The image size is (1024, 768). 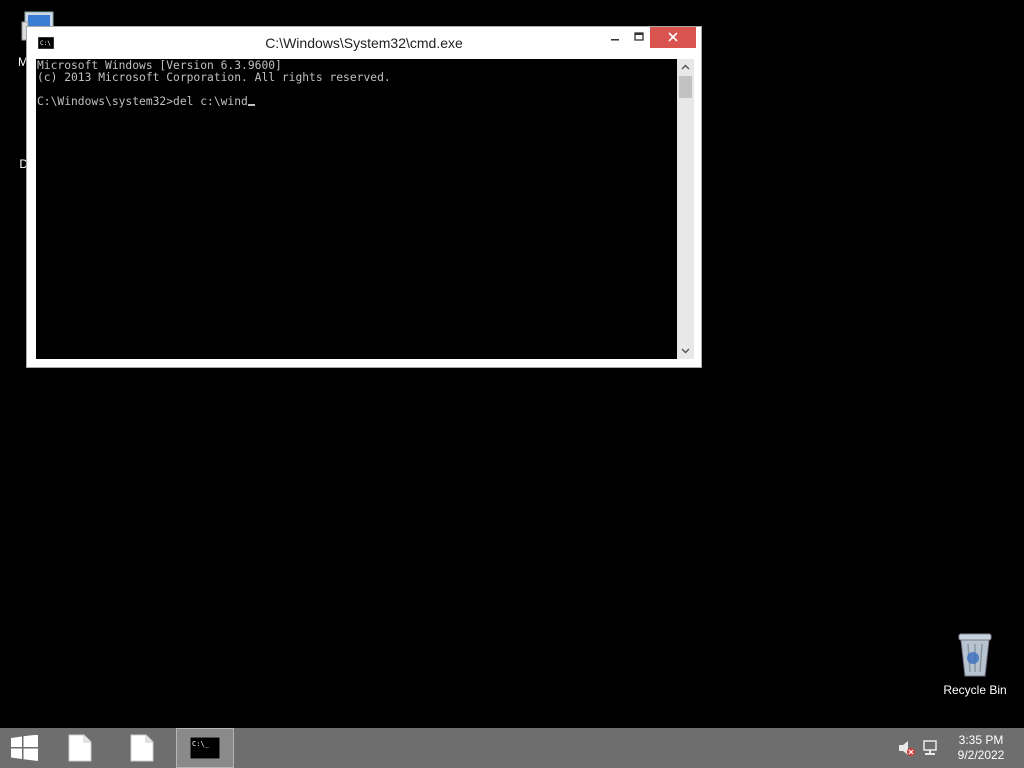 I want to click on chevron-up-icon, so click(x=685, y=67).